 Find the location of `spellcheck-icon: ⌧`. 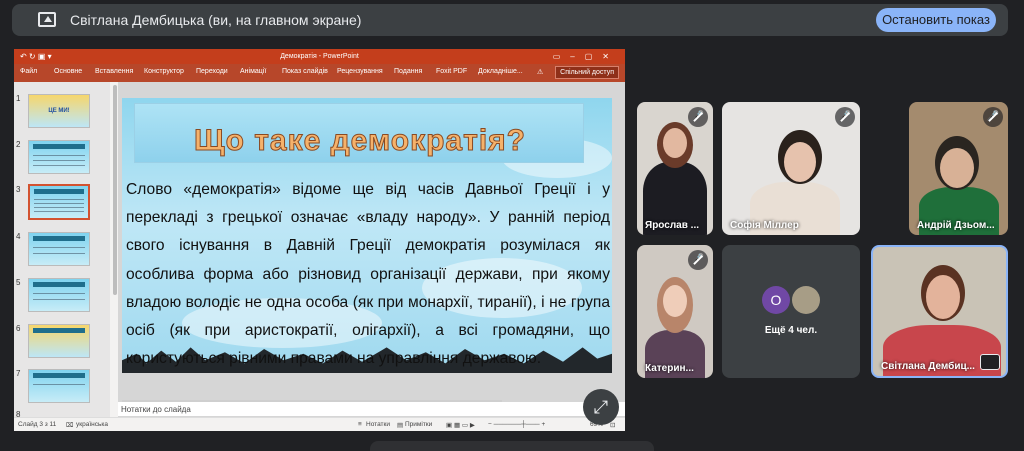

spellcheck-icon: ⌧ is located at coordinates (70, 425).